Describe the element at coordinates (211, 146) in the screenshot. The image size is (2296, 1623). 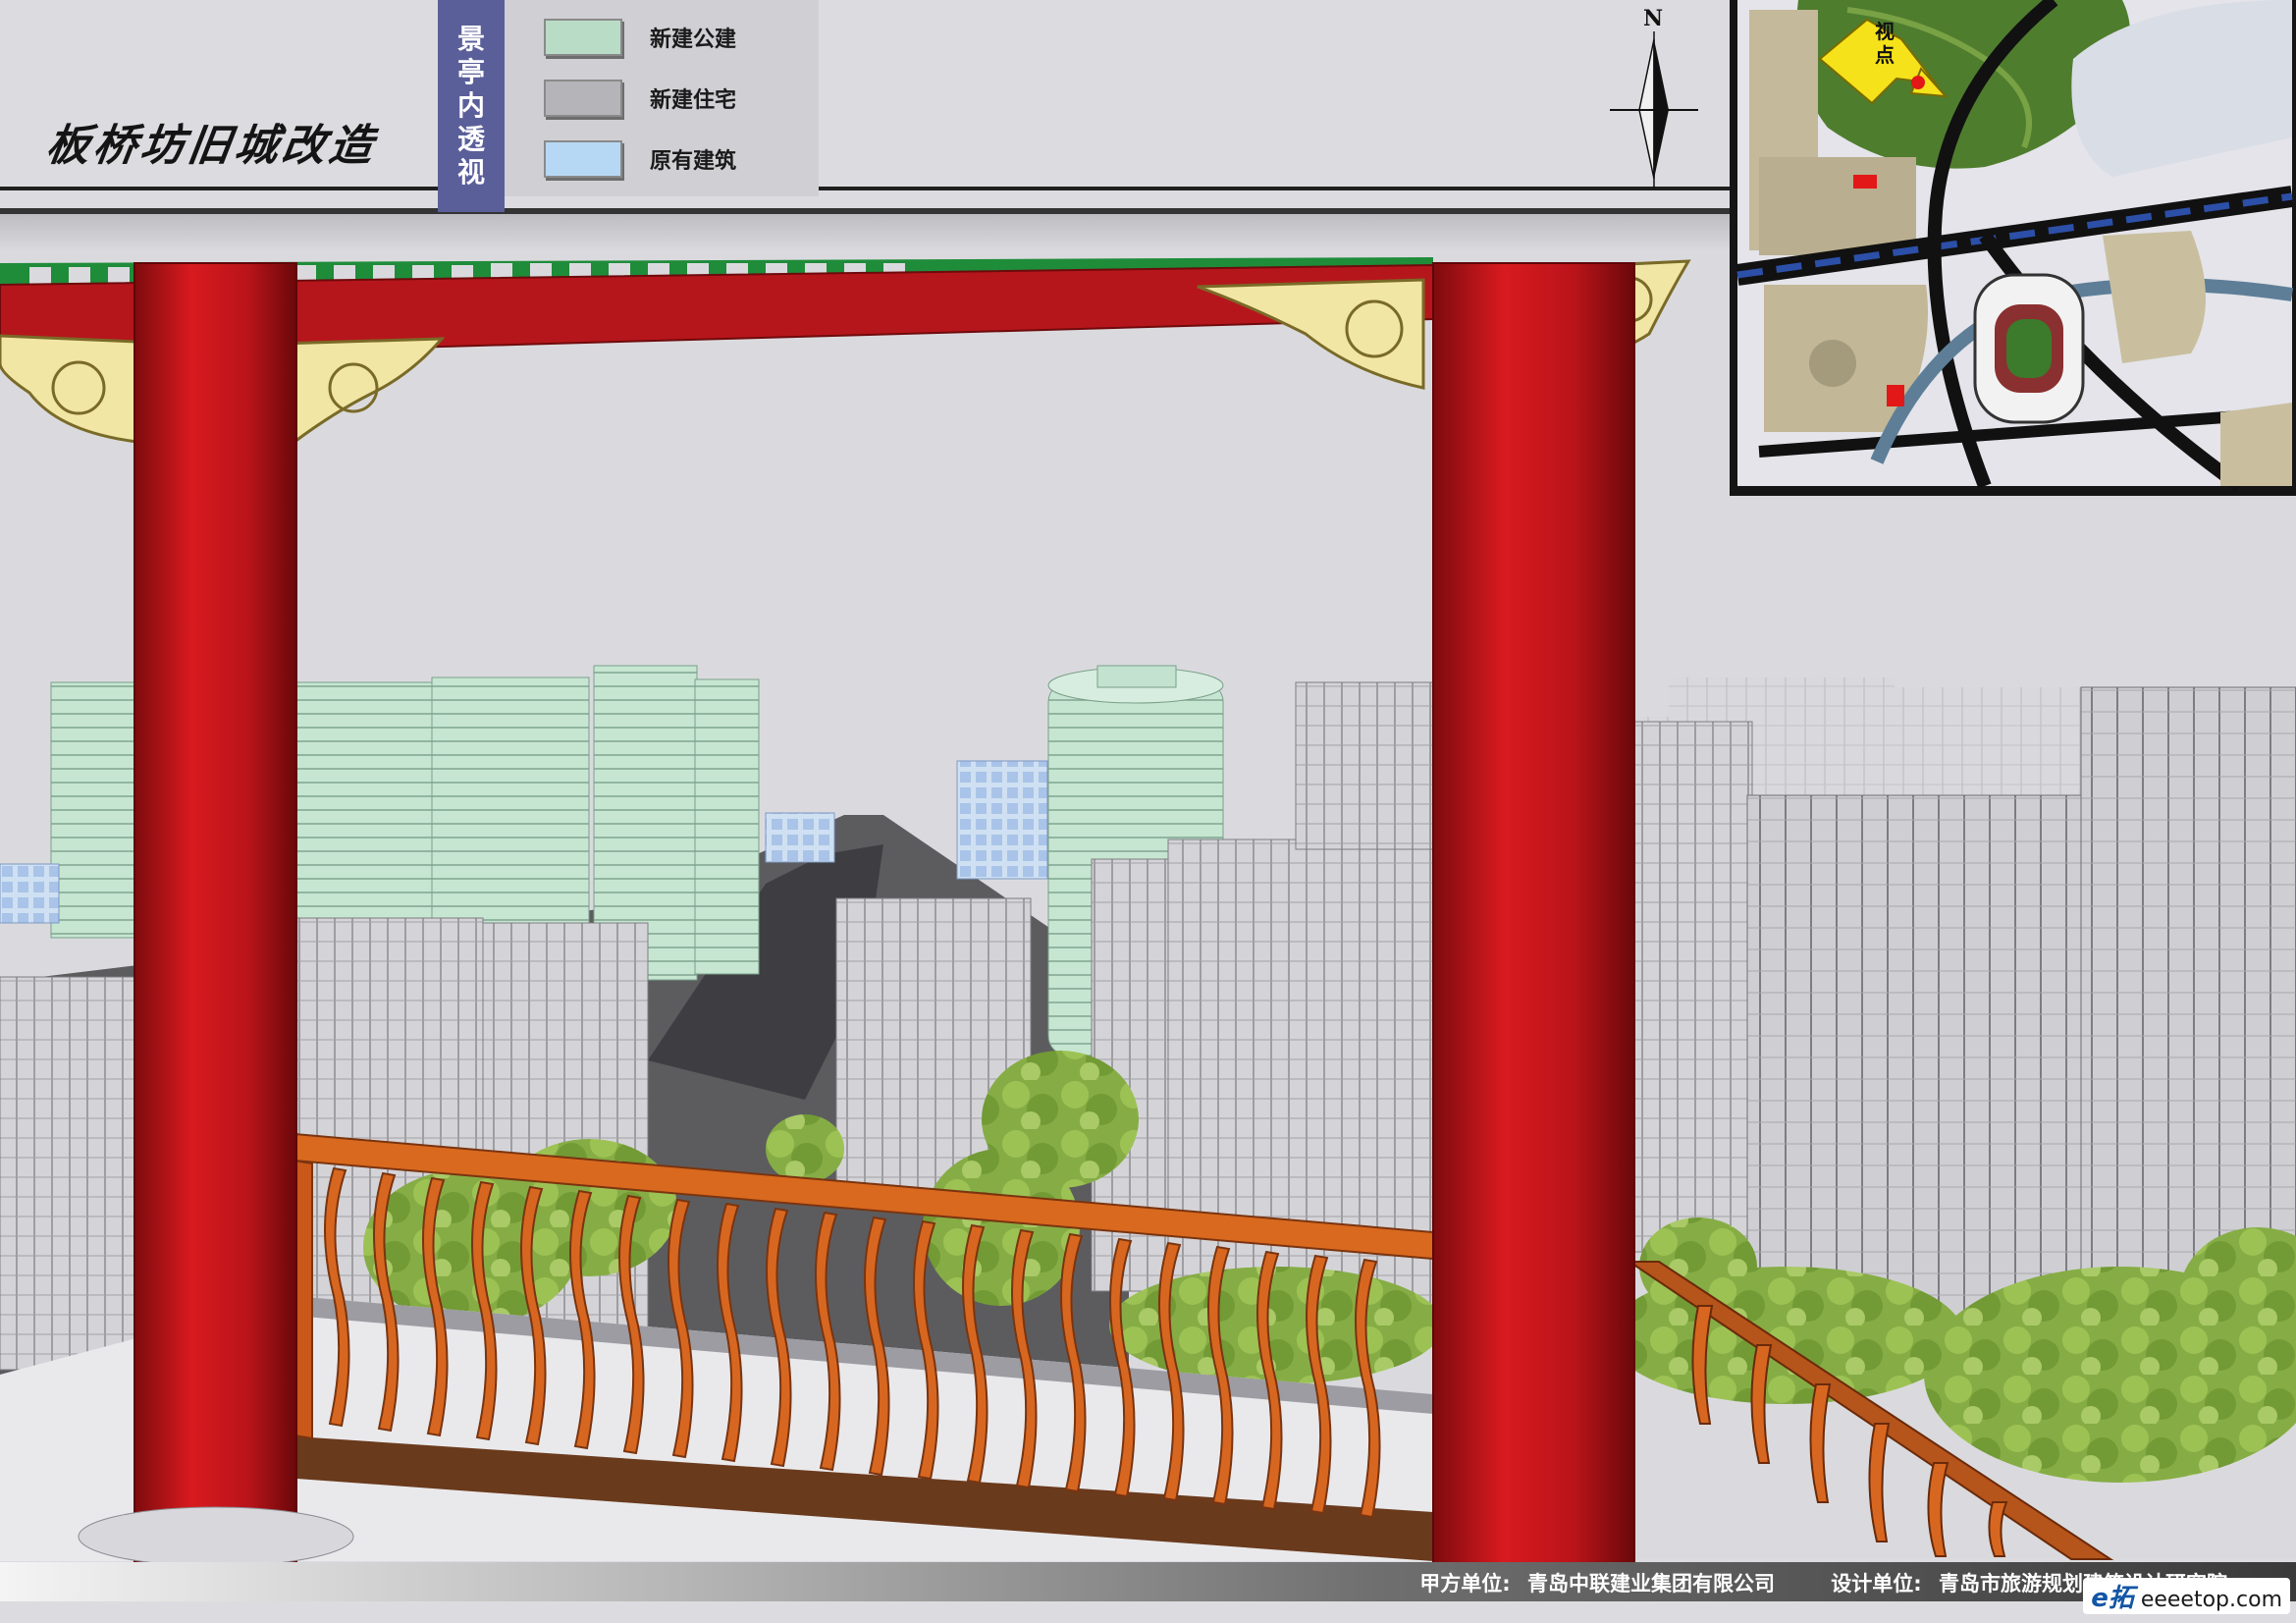
I see `page-title: 板桥坊旧城改造` at that location.